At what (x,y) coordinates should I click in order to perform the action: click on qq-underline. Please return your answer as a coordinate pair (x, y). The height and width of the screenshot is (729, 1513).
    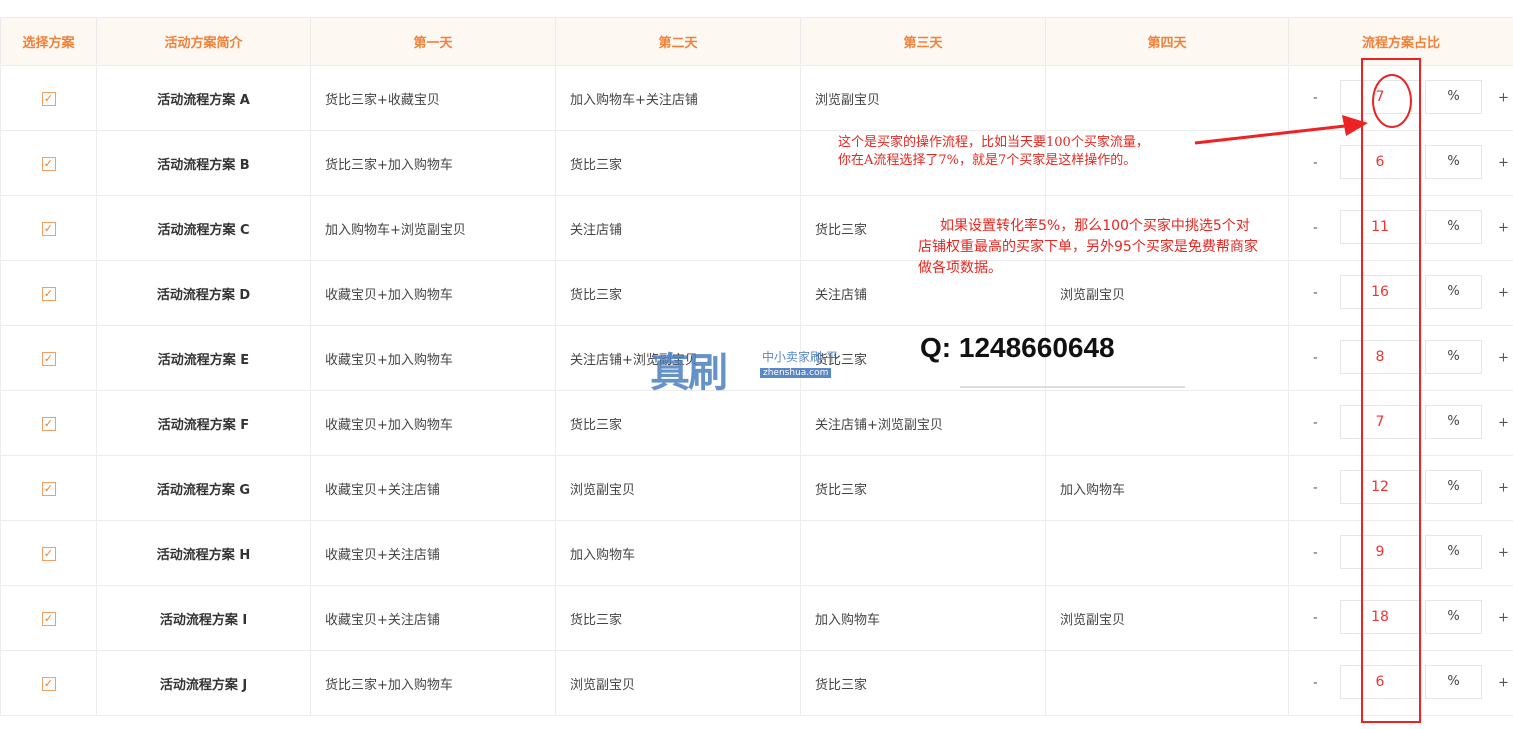
    Looking at the image, I should click on (1072, 387).